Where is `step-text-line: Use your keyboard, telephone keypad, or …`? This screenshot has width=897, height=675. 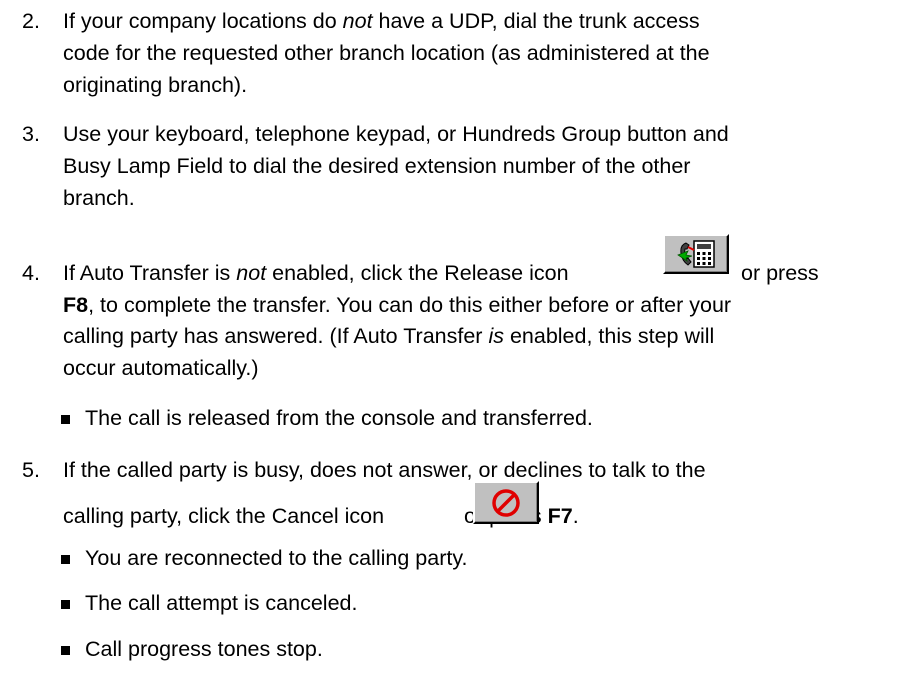
step-text-line: Use your keyboard, telephone keypad, or … is located at coordinates (396, 134).